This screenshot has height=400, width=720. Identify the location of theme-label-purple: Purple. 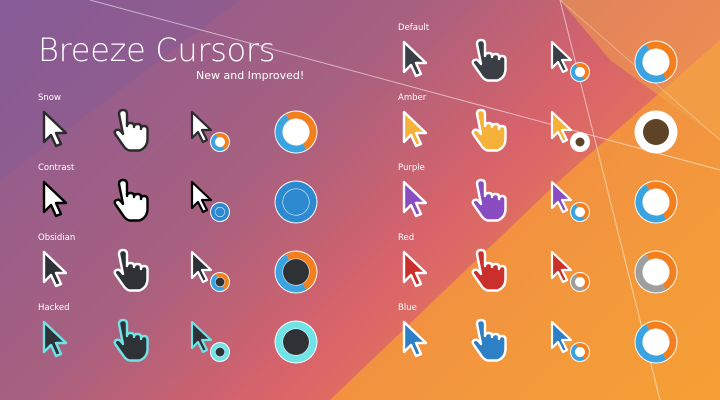
(411, 168).